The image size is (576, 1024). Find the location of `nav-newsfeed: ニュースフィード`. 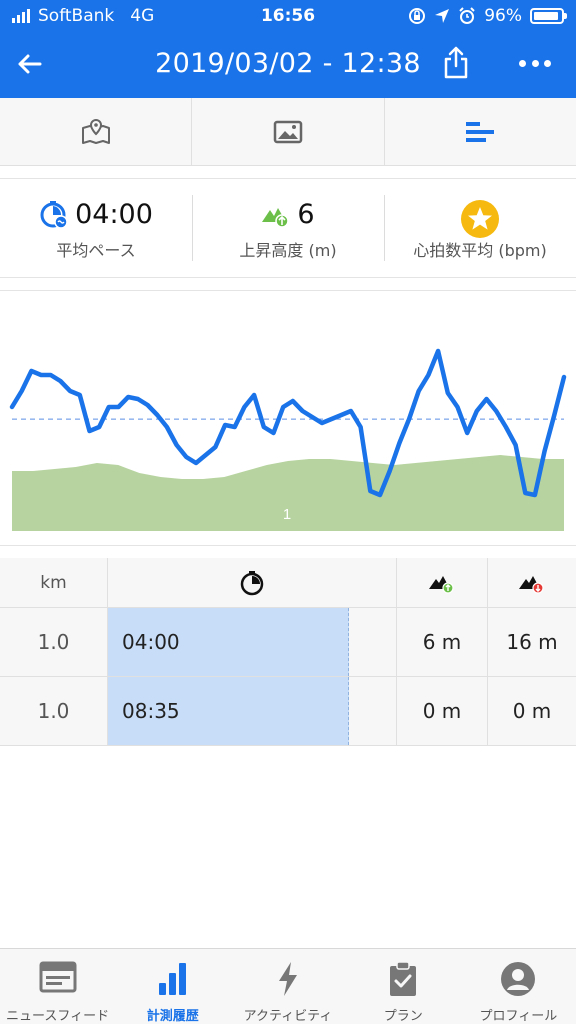

nav-newsfeed: ニュースフィード is located at coordinates (57, 986).